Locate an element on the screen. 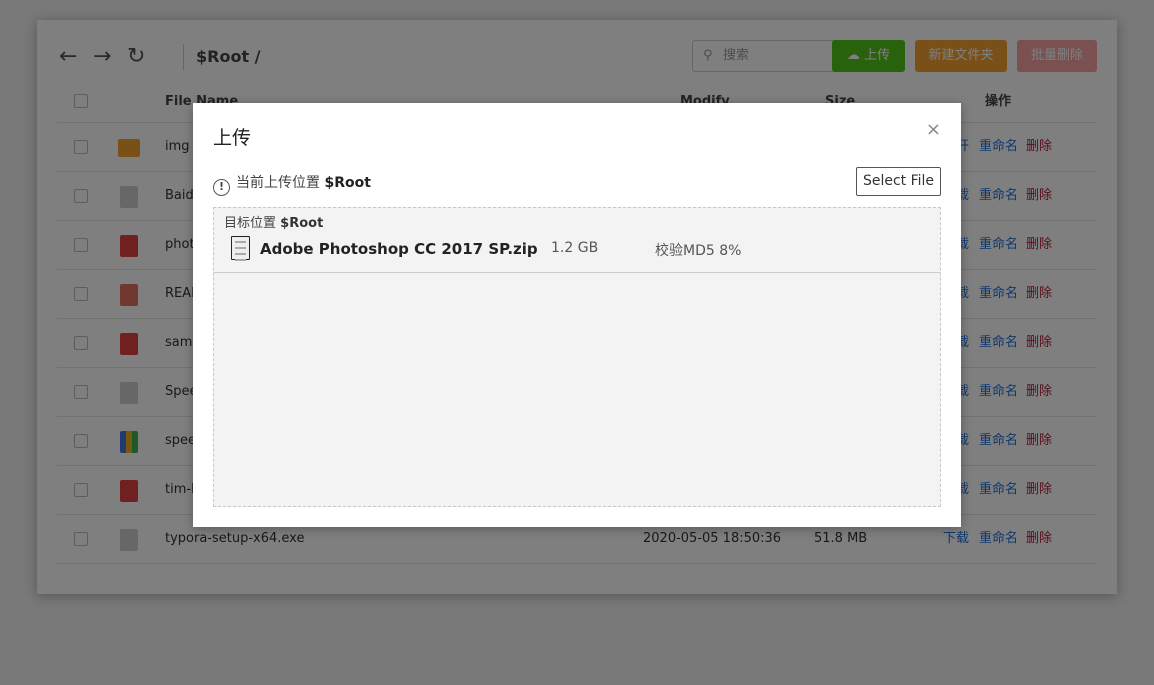  upload-location: ! 当前上传位置 $Root is located at coordinates (292, 184).